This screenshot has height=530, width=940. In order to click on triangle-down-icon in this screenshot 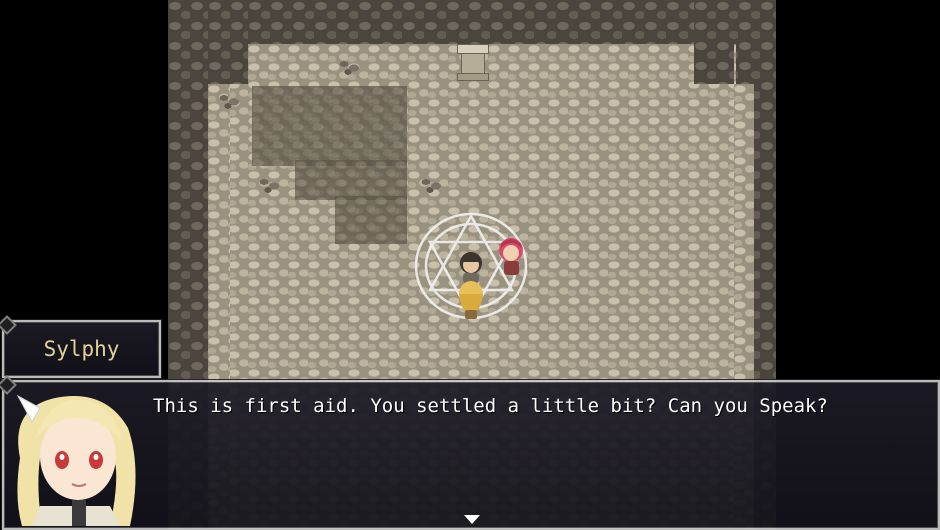, I will do `click(472, 519)`.